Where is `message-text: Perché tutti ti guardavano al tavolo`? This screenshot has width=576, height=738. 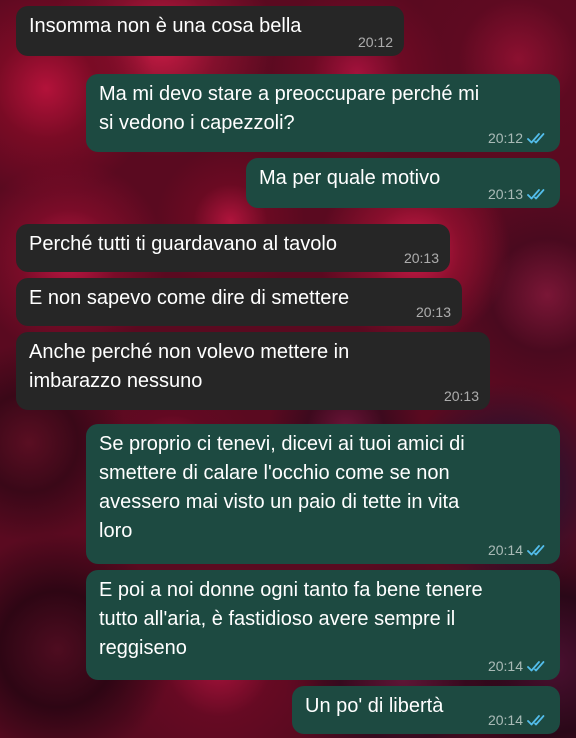
message-text: Perché tutti ti guardavano al tavolo is located at coordinates (183, 244).